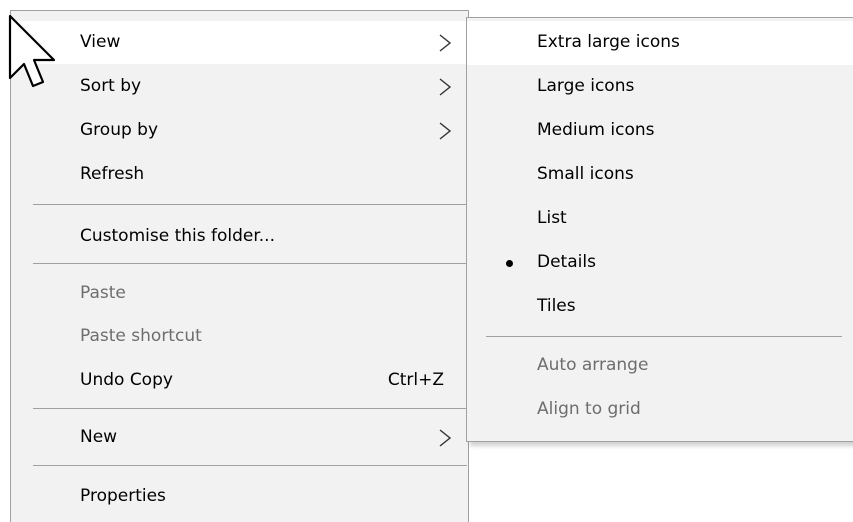 This screenshot has width=853, height=522. Describe the element at coordinates (660, 307) in the screenshot. I see `submenu-item-tiles: Tiles` at that location.